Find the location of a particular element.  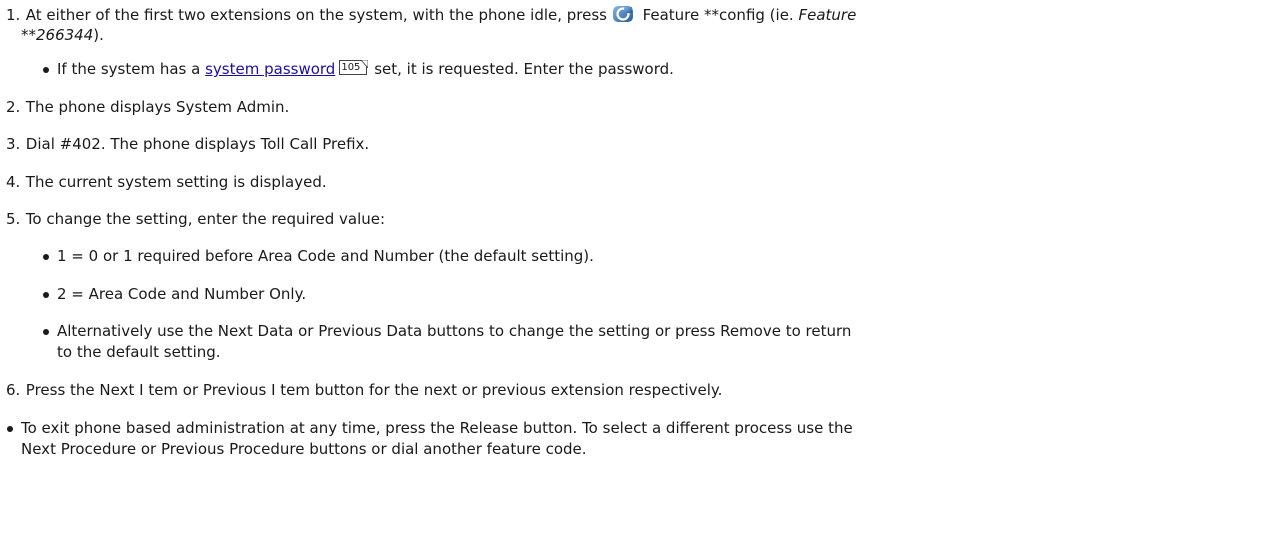

step-number: 5. is located at coordinates (13, 219).